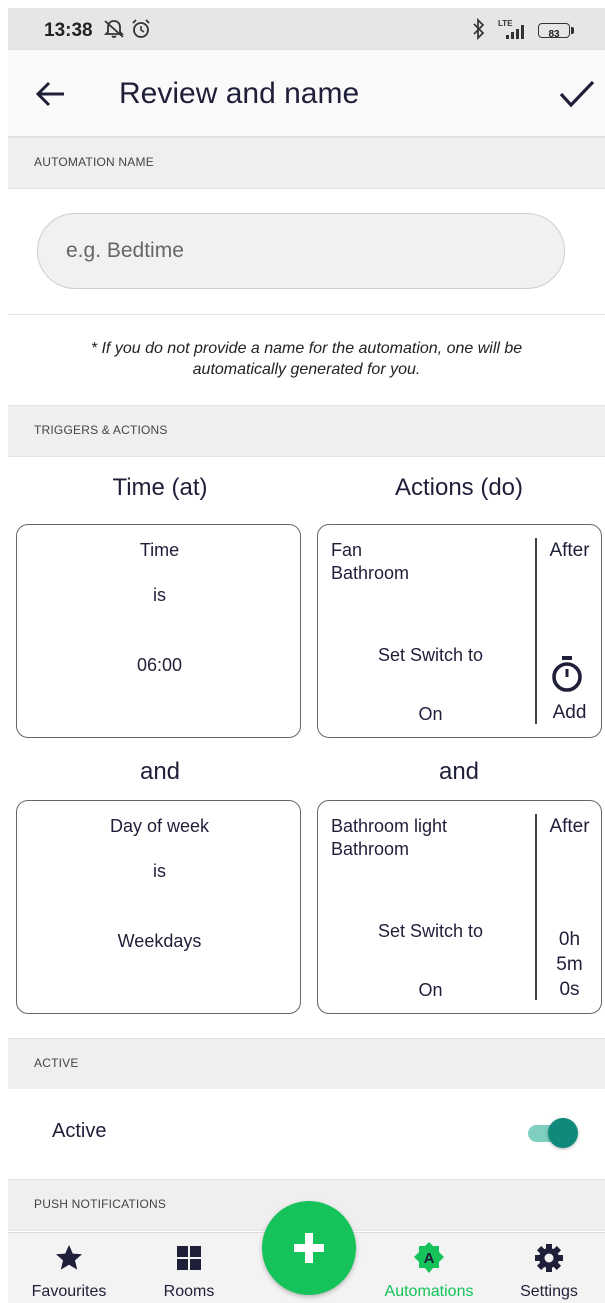 This screenshot has width=605, height=1303. What do you see at coordinates (429, 1291) in the screenshot?
I see `nav-label: Automations` at bounding box center [429, 1291].